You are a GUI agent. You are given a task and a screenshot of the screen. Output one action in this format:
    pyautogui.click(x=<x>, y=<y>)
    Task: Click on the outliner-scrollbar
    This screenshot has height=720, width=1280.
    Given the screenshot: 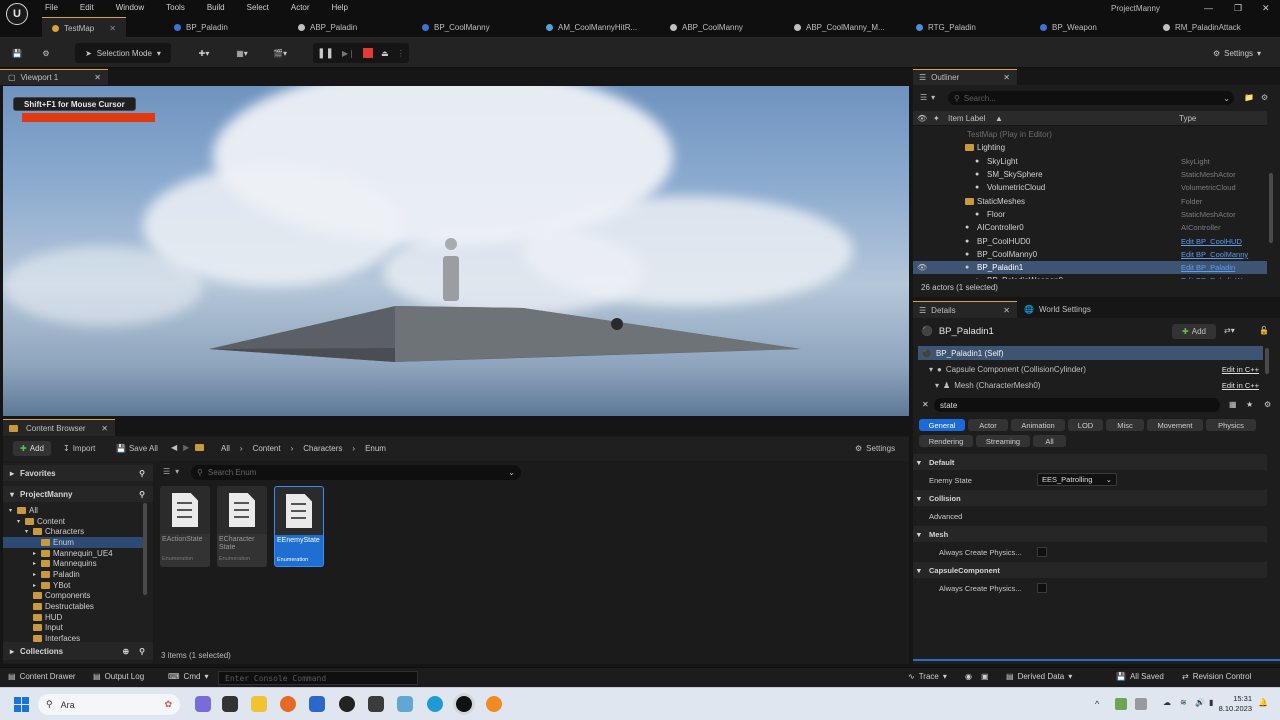 What is the action you would take?
    pyautogui.click(x=1271, y=208)
    